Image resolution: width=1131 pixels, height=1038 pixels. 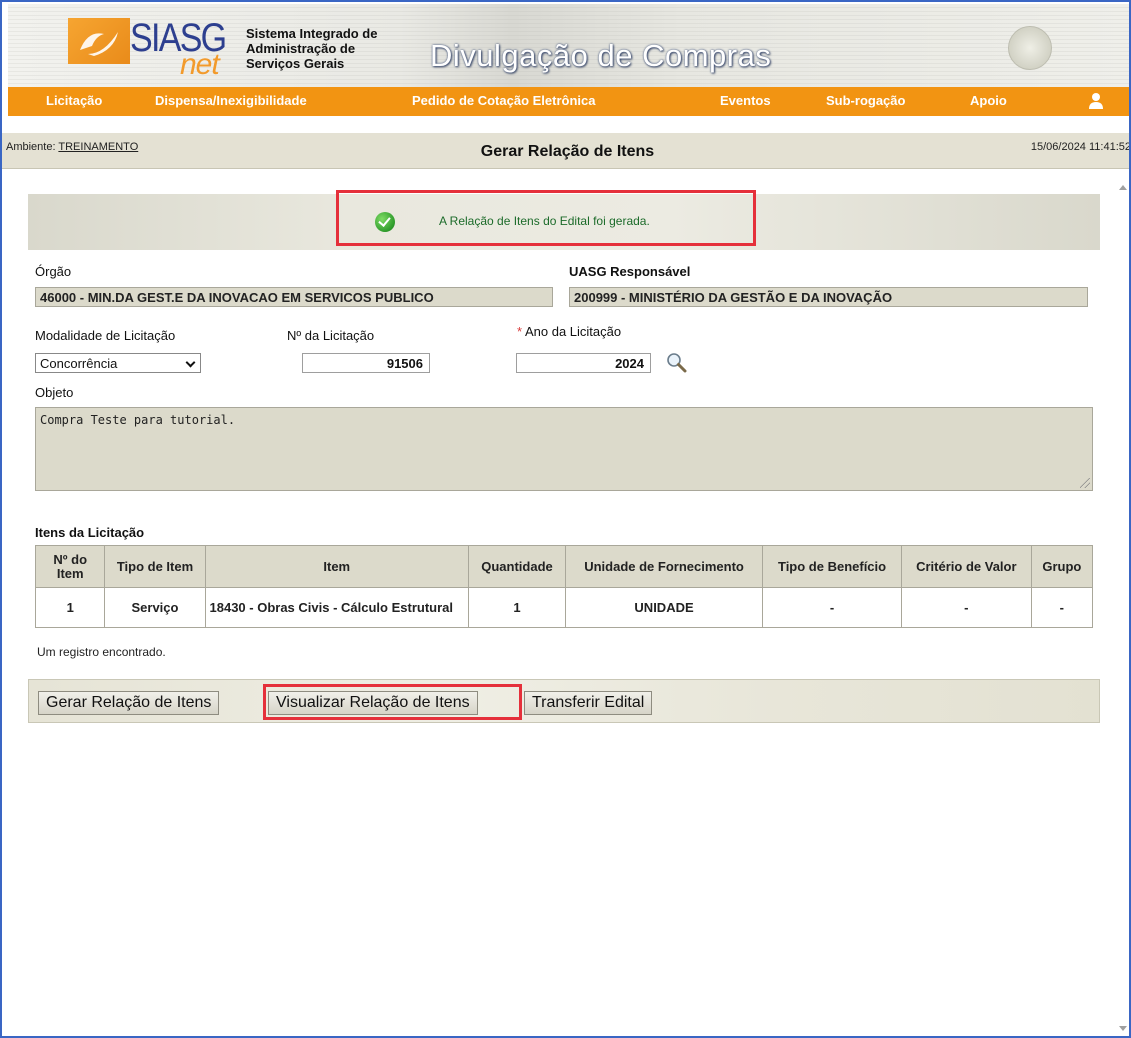 I want to click on col-item: Item, so click(x=336, y=566).